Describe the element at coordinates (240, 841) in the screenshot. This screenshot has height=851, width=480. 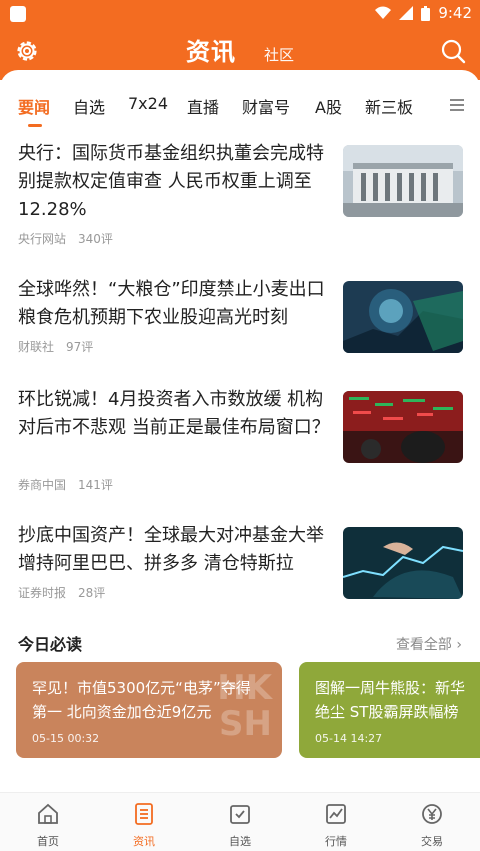
I see `nav-label: 自选` at that location.